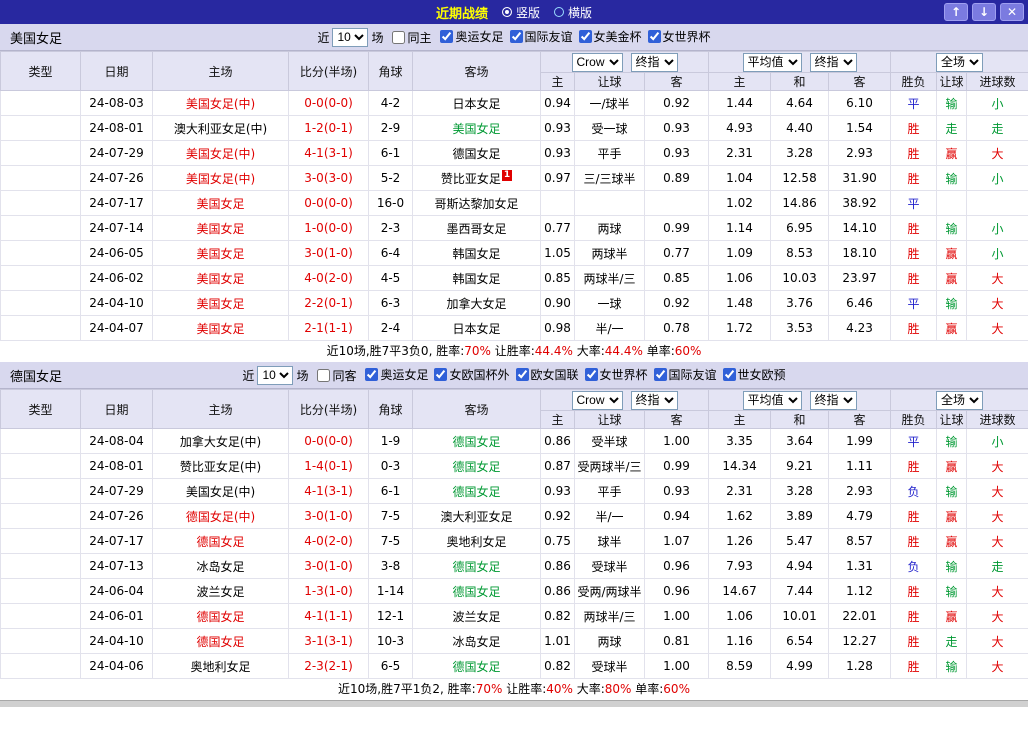 The image size is (1028, 729). Describe the element at coordinates (609, 303) in the screenshot. I see `cell-o2: 一球` at that location.